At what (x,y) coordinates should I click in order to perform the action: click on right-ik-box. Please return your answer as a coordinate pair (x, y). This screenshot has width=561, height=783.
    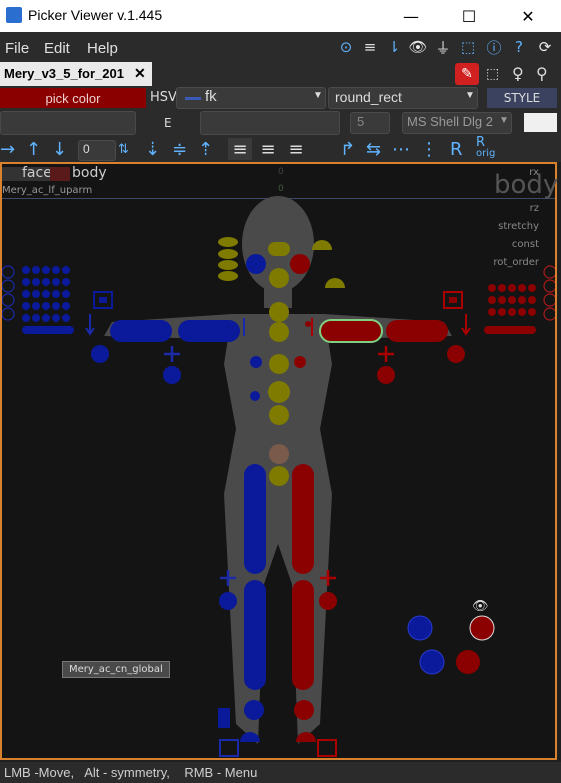
    Looking at the image, I should click on (327, 748).